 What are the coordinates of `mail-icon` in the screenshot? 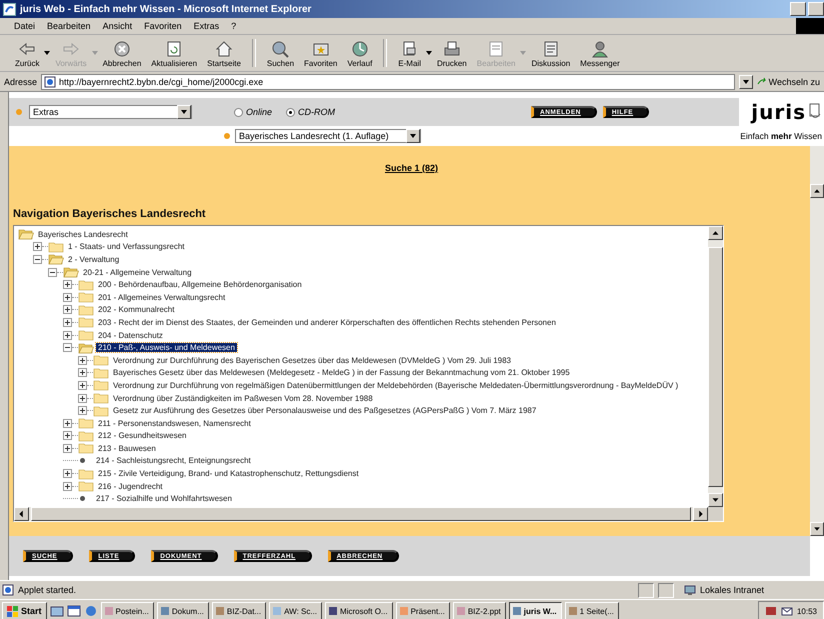 It's located at (786, 611).